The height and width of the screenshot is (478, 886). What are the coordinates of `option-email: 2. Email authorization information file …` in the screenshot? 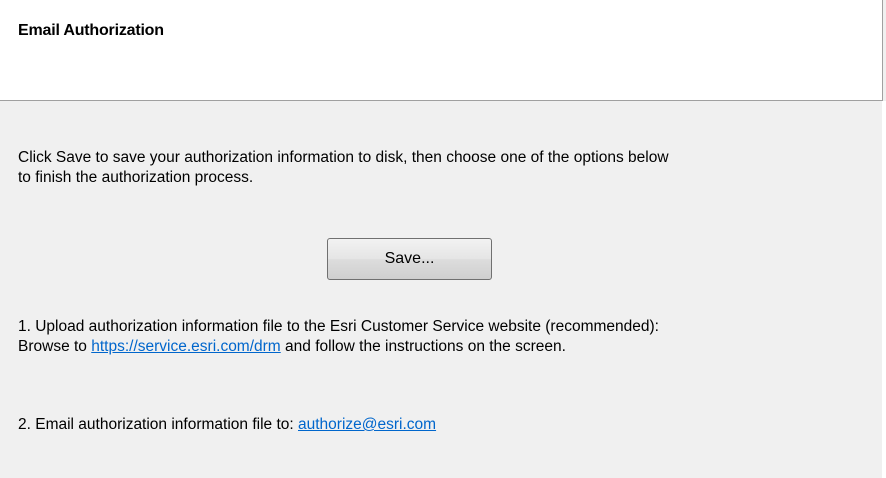 It's located at (227, 425).